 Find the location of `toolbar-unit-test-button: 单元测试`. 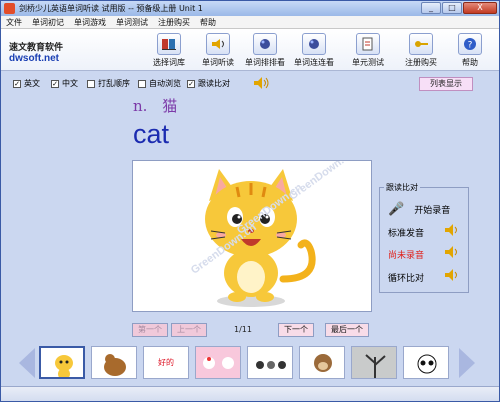

toolbar-unit-test-button: 单元测试 is located at coordinates (368, 51).